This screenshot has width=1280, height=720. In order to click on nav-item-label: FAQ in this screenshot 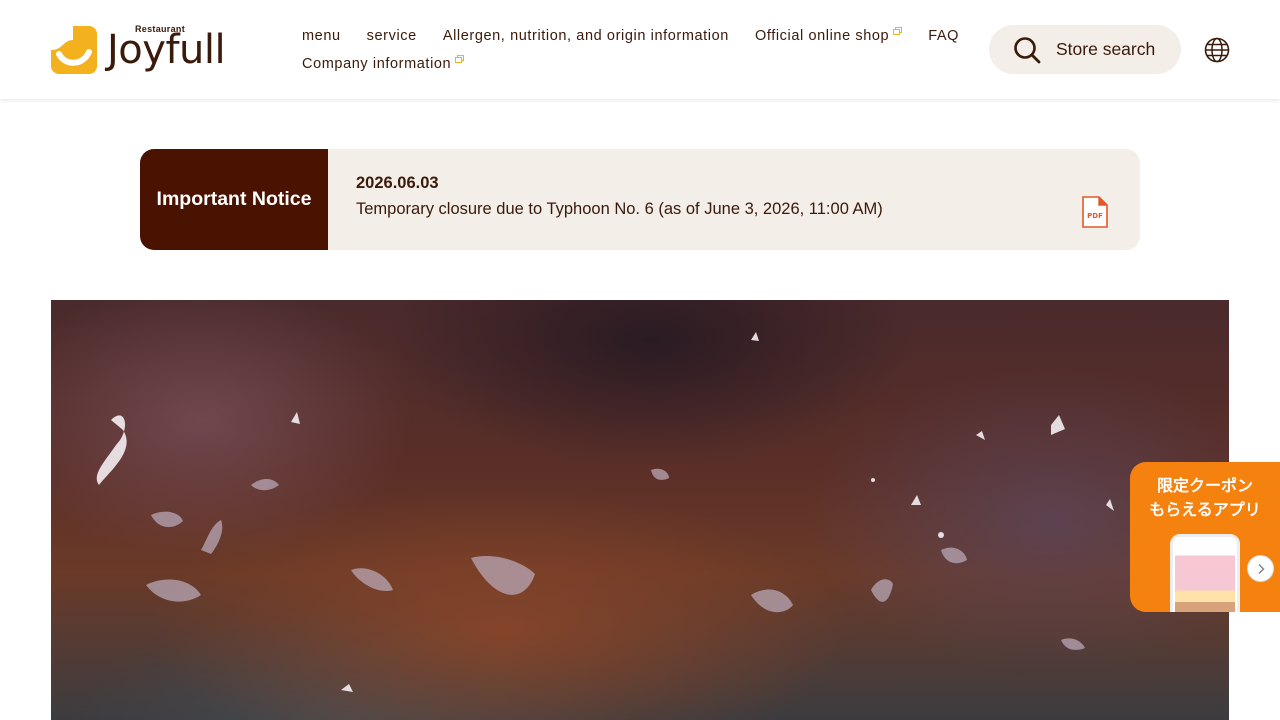, I will do `click(944, 36)`.